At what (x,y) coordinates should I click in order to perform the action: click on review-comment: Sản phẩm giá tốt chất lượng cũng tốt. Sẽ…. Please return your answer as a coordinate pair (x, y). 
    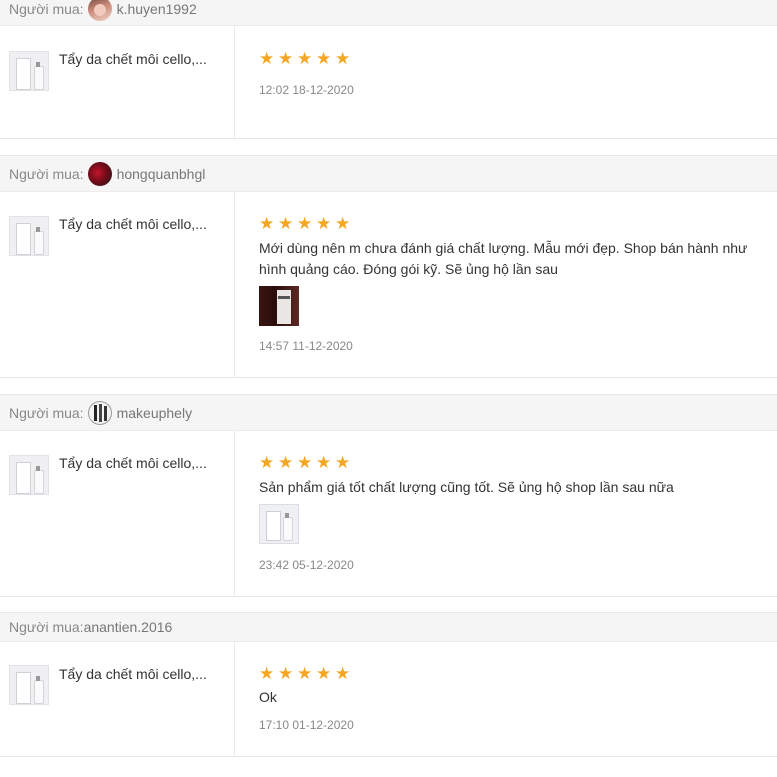
    Looking at the image, I should click on (466, 487).